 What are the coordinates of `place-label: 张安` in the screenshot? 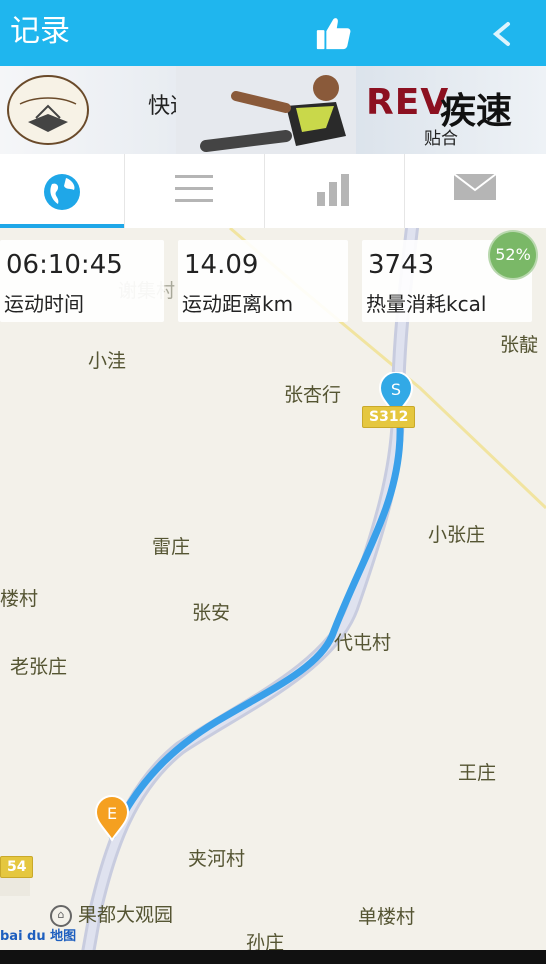 It's located at (211, 613).